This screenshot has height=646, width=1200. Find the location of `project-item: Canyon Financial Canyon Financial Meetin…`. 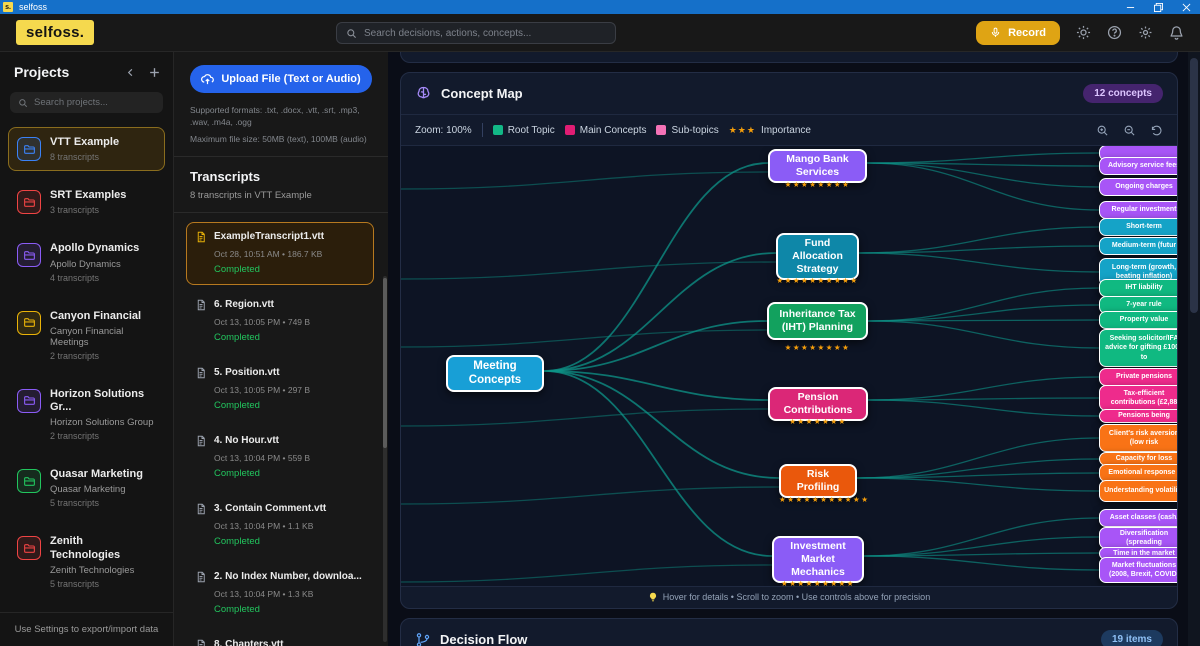

project-item: Canyon Financial Canyon Financial Meetin… is located at coordinates (86, 335).